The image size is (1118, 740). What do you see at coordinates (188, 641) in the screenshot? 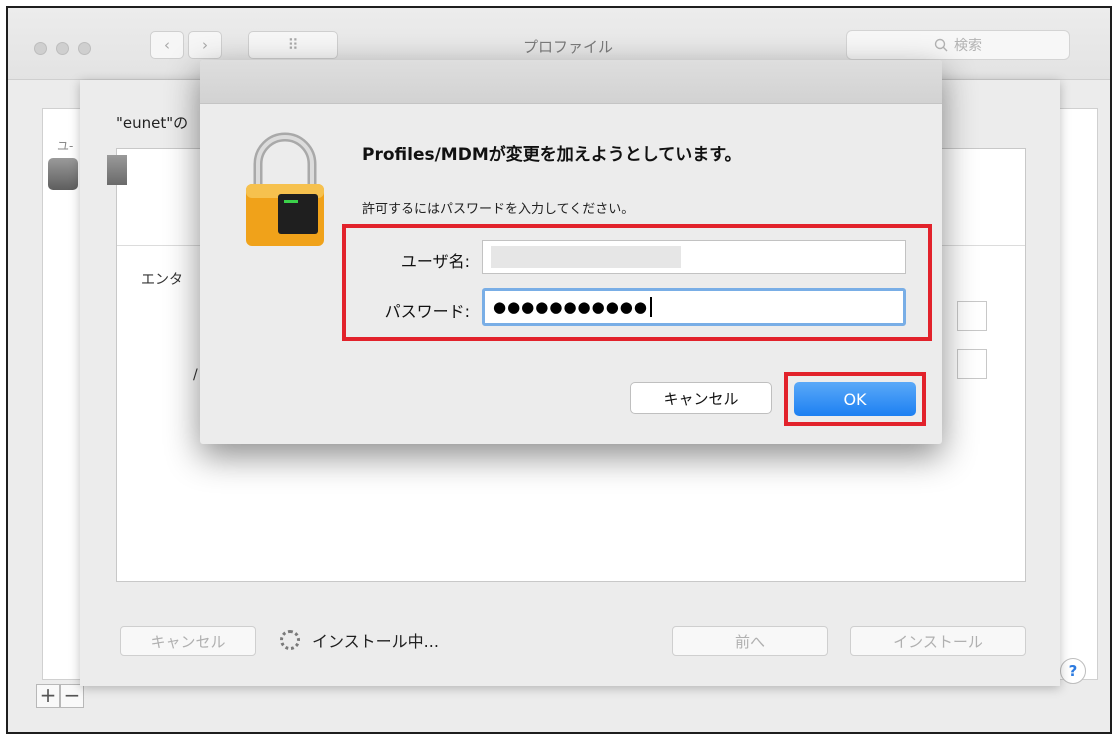
I see `sheet-cancel-button: キャンセル` at bounding box center [188, 641].